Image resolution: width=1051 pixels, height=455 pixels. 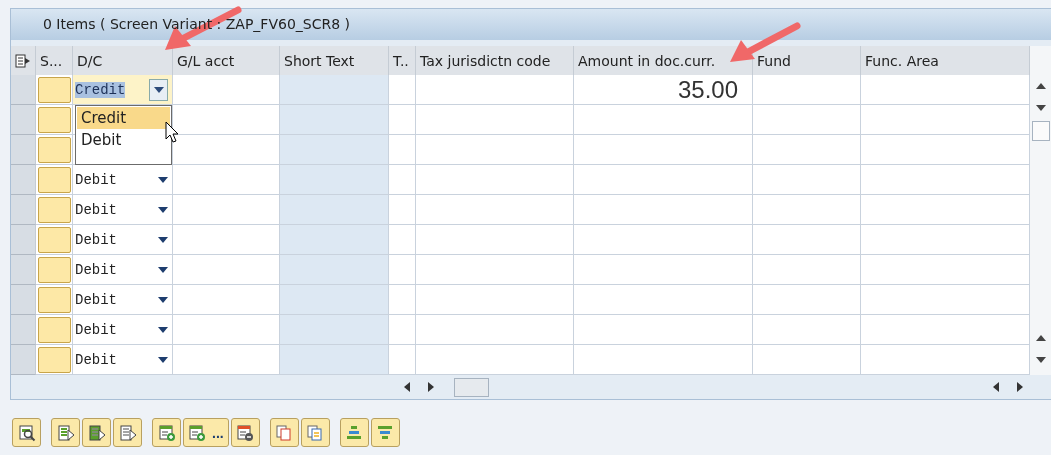 What do you see at coordinates (663, 60) in the screenshot?
I see `column-header: Amount in doc.curr.` at bounding box center [663, 60].